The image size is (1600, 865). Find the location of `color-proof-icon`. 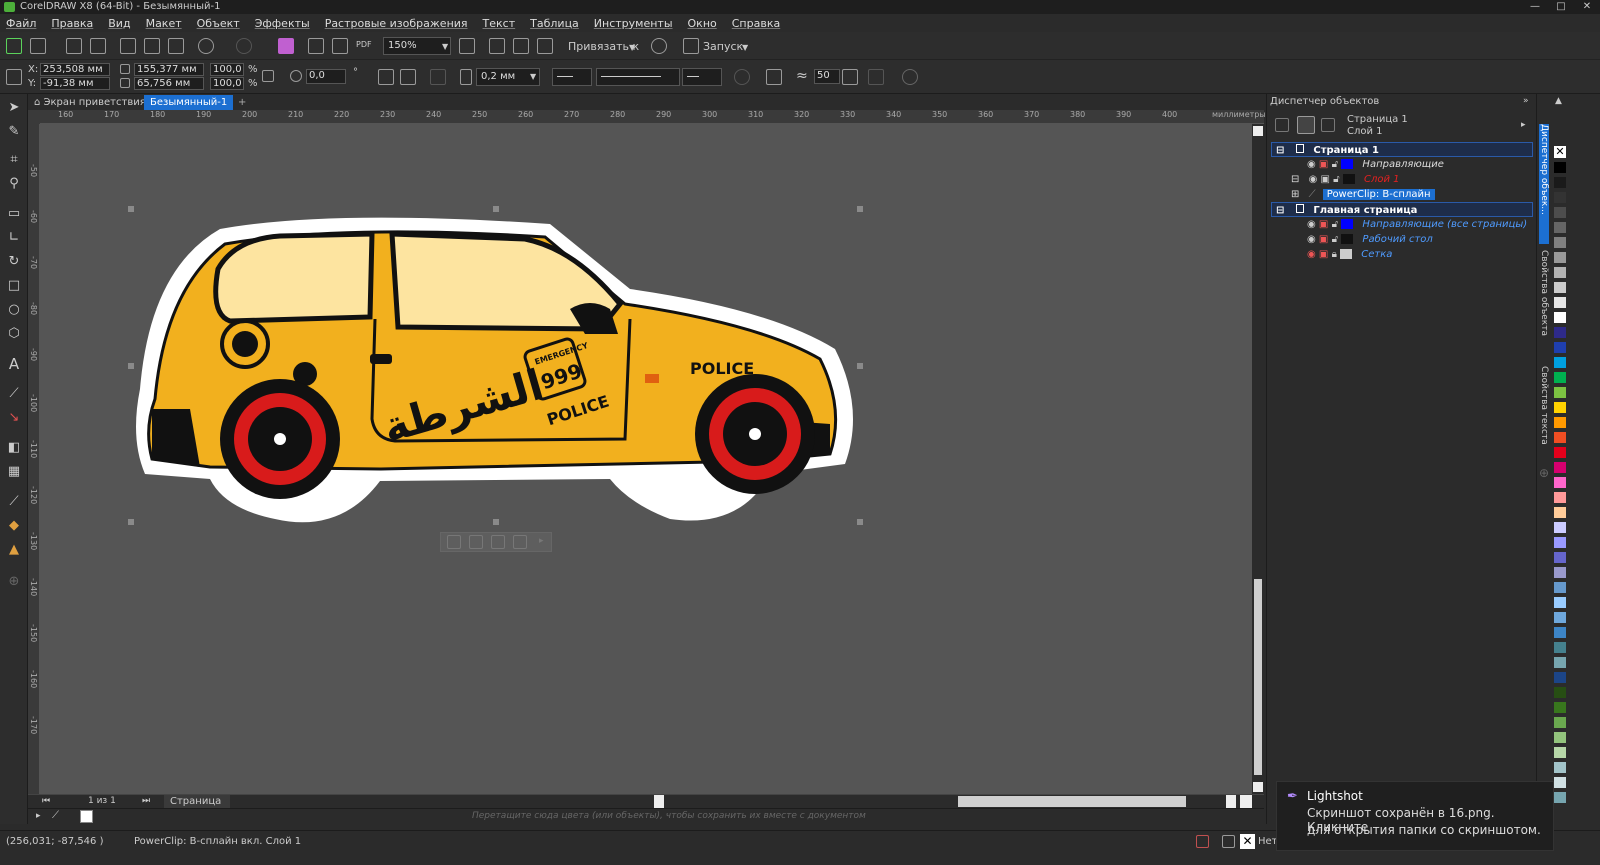

color-proof-icon is located at coordinates (1202, 841).